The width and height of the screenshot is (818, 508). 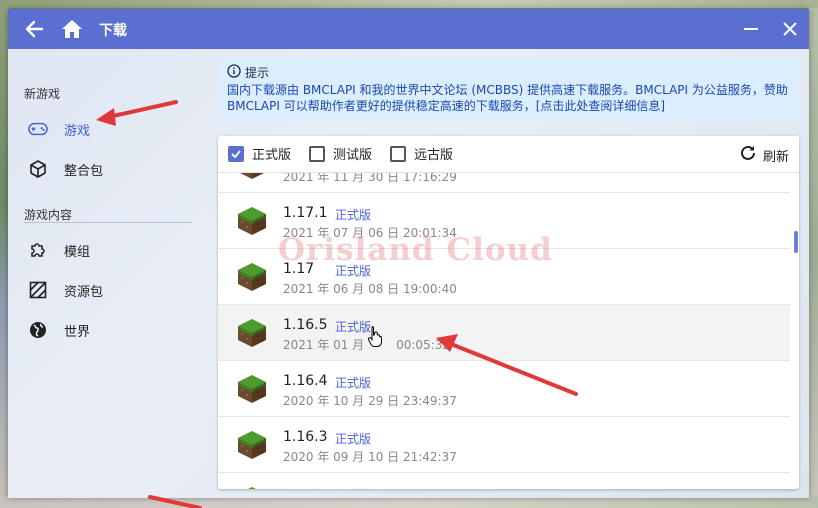 I want to click on texture-icon, so click(x=38, y=290).